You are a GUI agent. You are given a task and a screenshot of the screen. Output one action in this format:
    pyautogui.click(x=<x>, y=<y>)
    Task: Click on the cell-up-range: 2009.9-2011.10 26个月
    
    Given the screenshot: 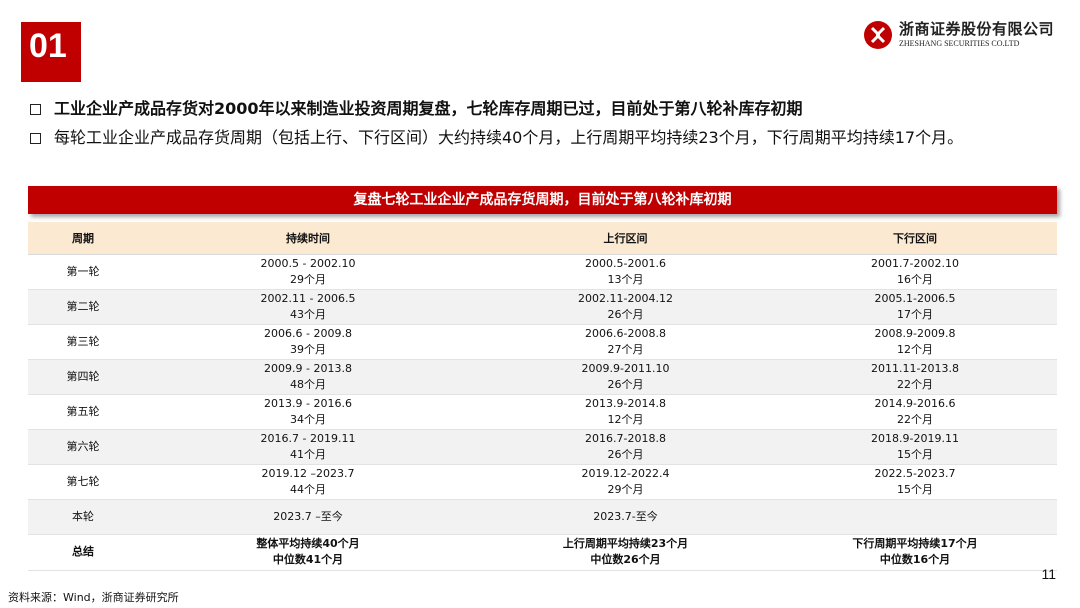 What is the action you would take?
    pyautogui.click(x=625, y=377)
    